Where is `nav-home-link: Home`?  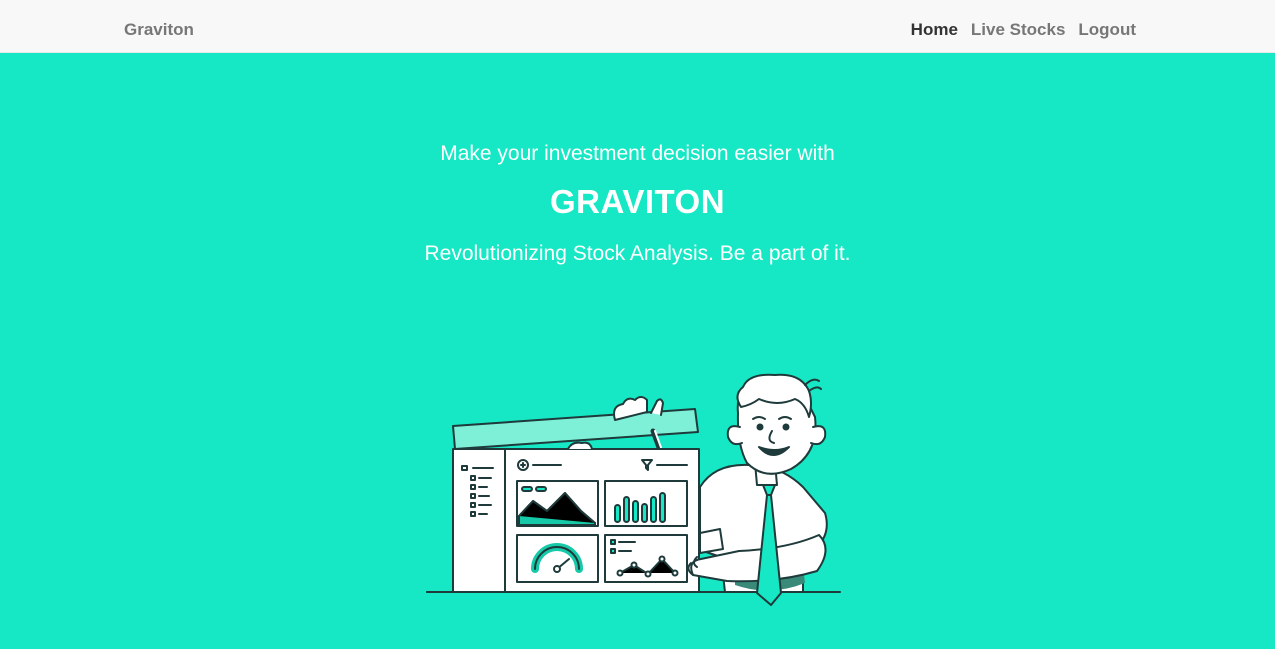
nav-home-link: Home is located at coordinates (934, 30).